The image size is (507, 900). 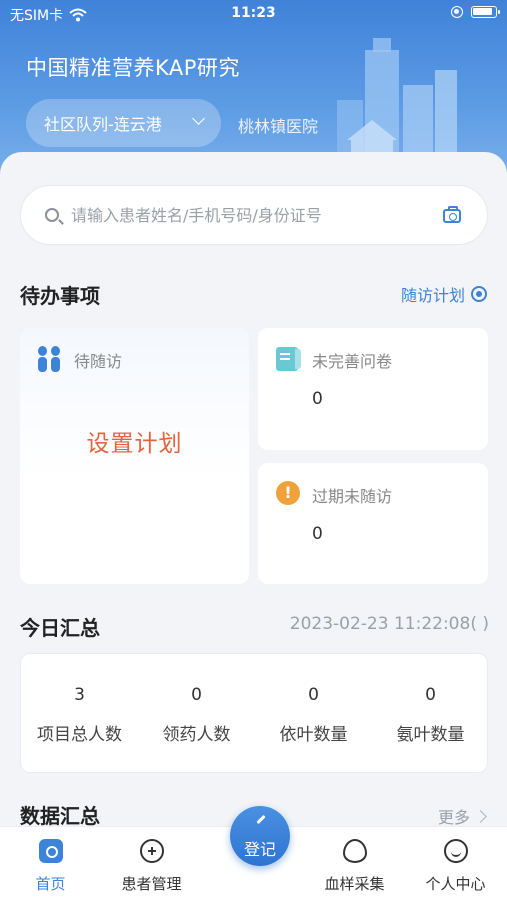 I want to click on profile-icon, so click(x=456, y=851).